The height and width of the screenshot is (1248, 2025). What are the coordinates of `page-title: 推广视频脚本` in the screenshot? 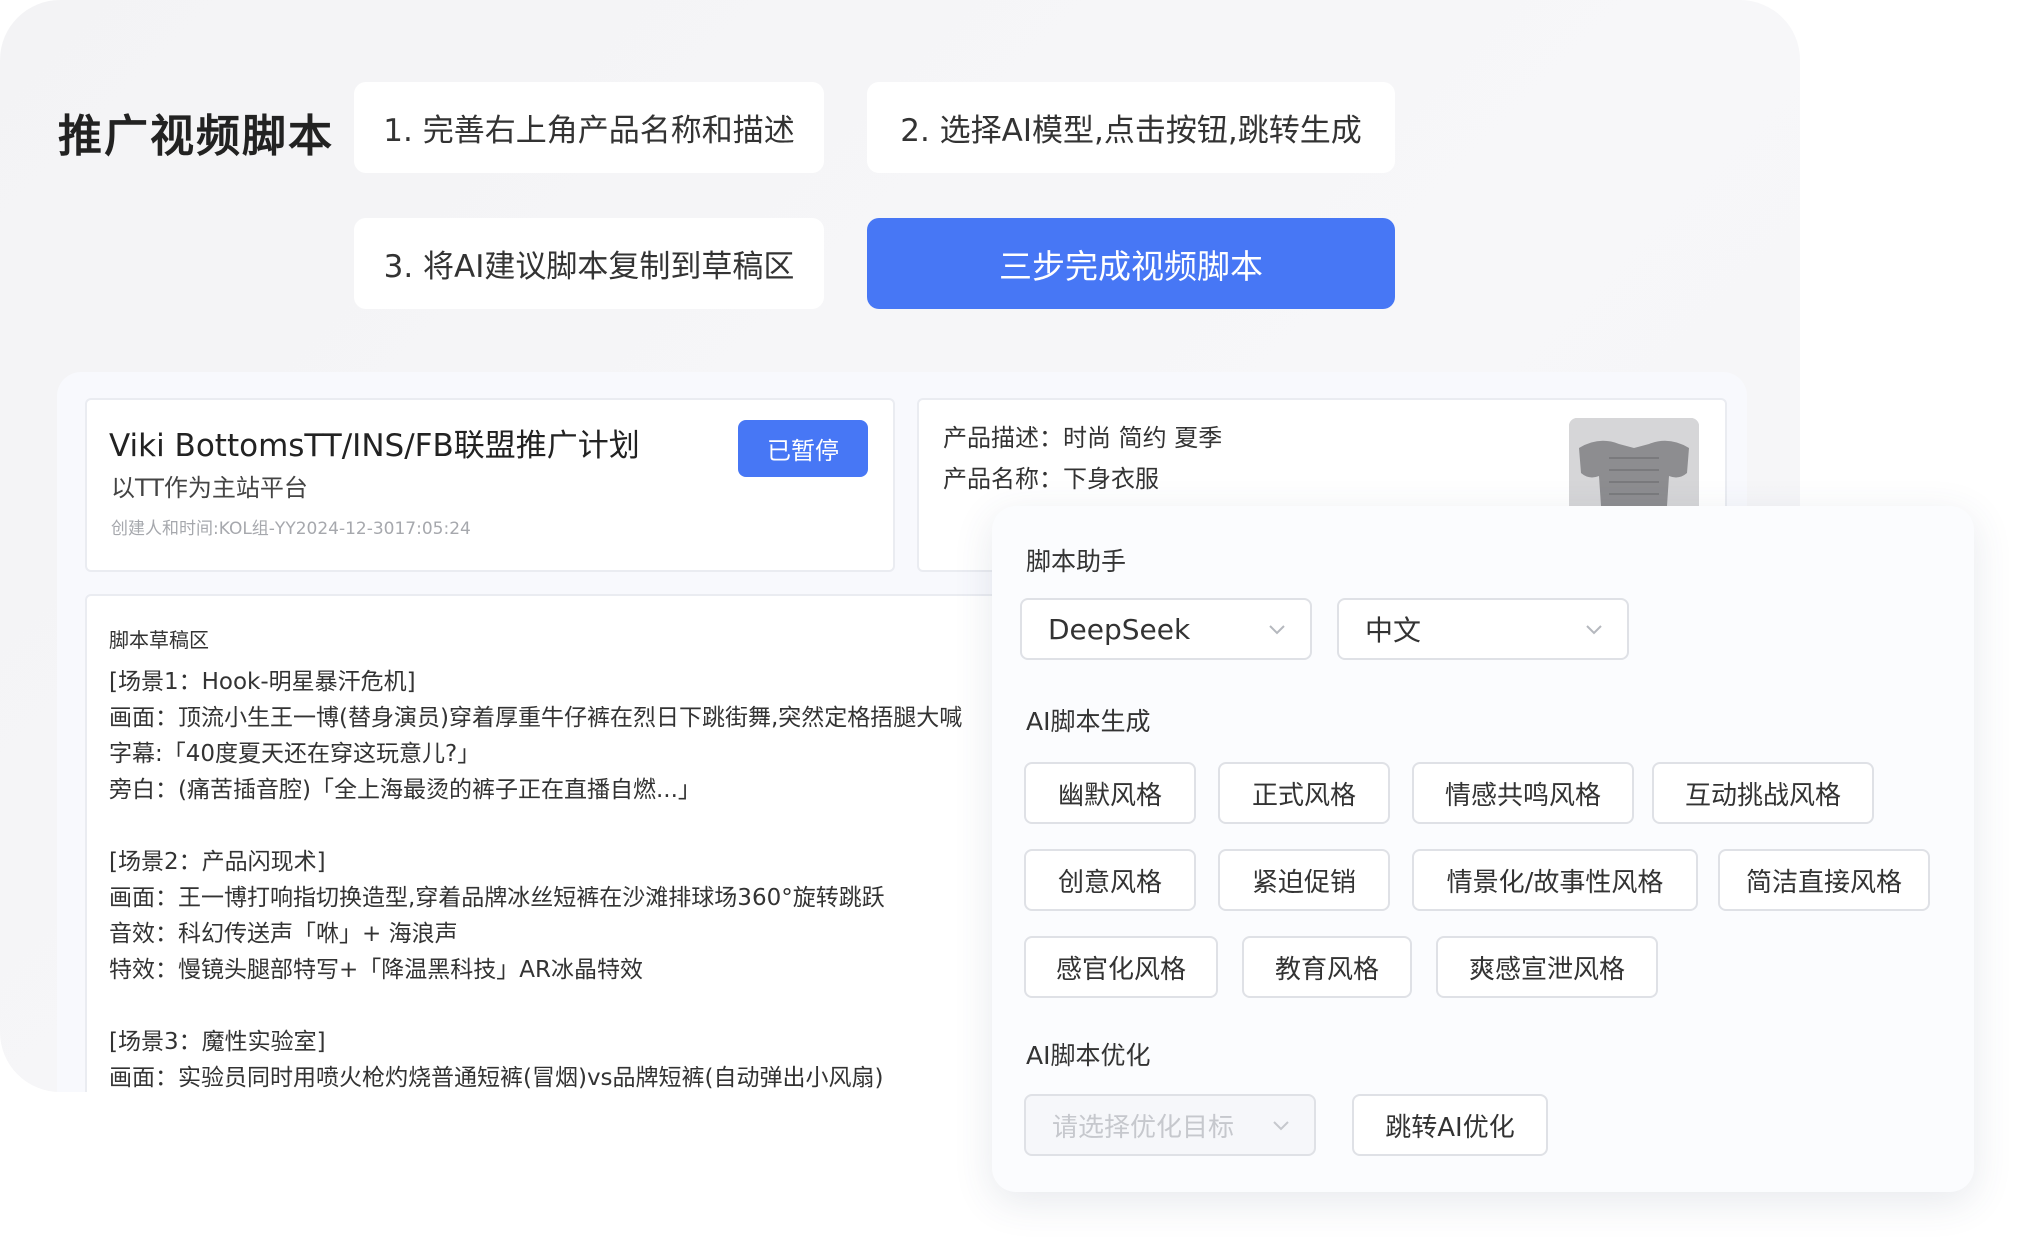 It's located at (196, 136).